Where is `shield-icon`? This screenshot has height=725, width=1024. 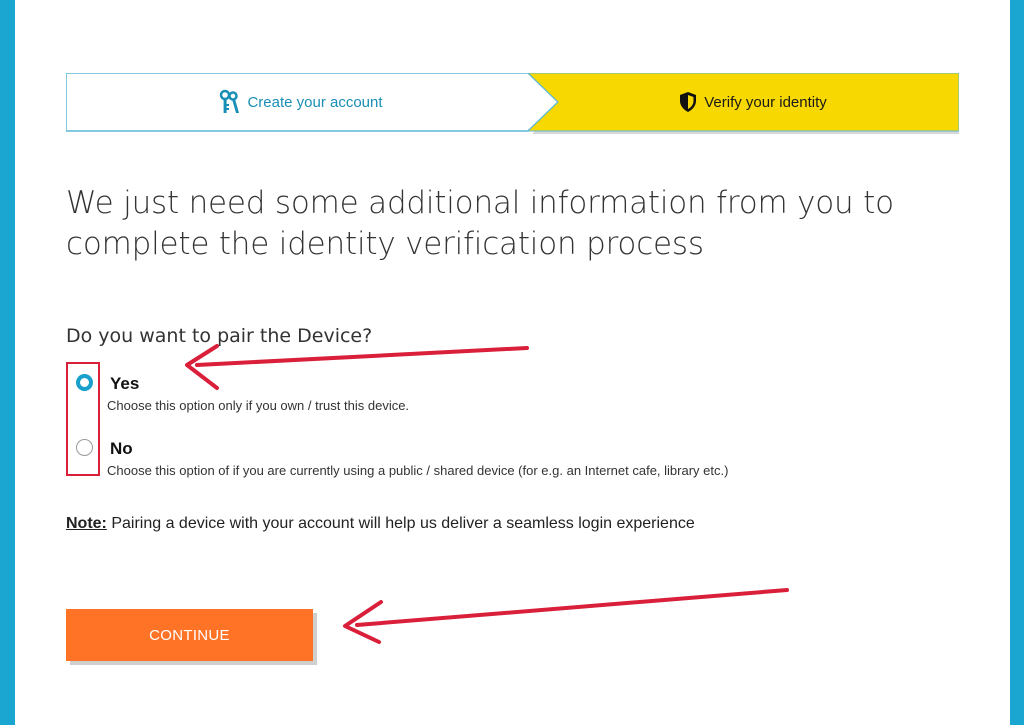
shield-icon is located at coordinates (688, 102).